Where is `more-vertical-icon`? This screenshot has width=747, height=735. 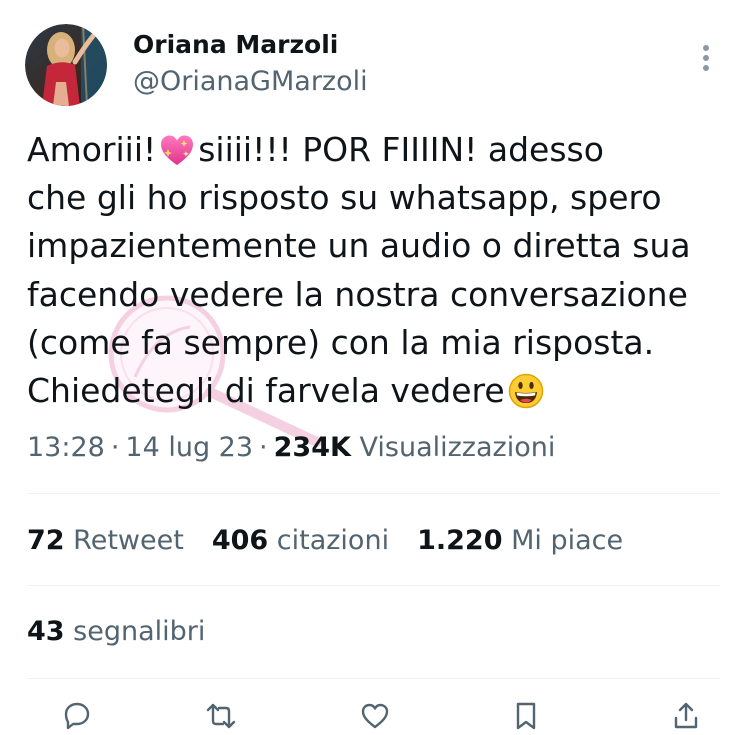 more-vertical-icon is located at coordinates (706, 58).